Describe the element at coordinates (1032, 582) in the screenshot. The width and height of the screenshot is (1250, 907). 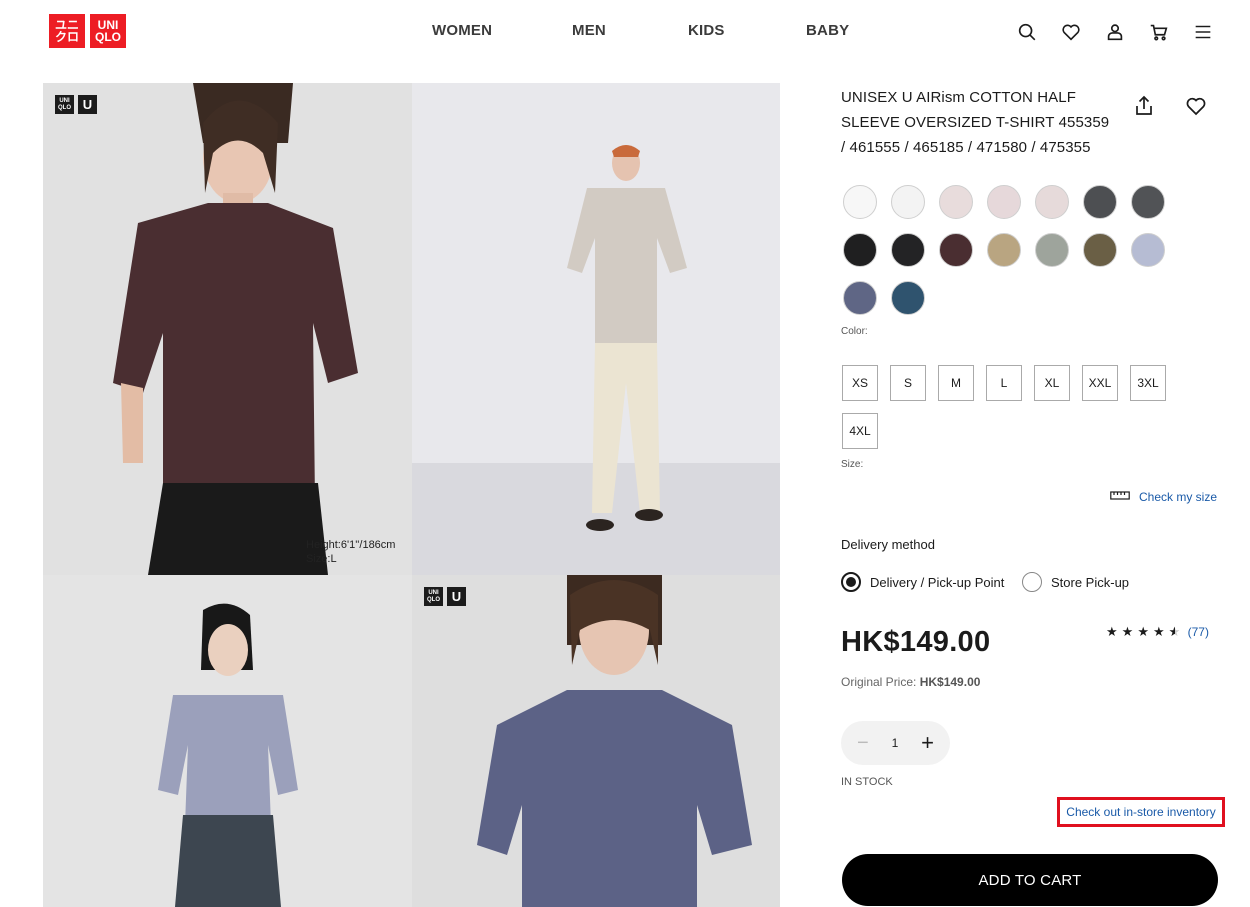
I see `radio-unselected` at that location.